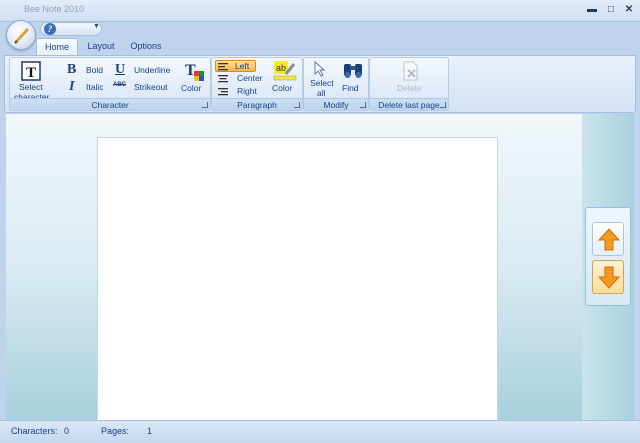 The width and height of the screenshot is (640, 443). I want to click on minimize-button: ▬, so click(592, 10).